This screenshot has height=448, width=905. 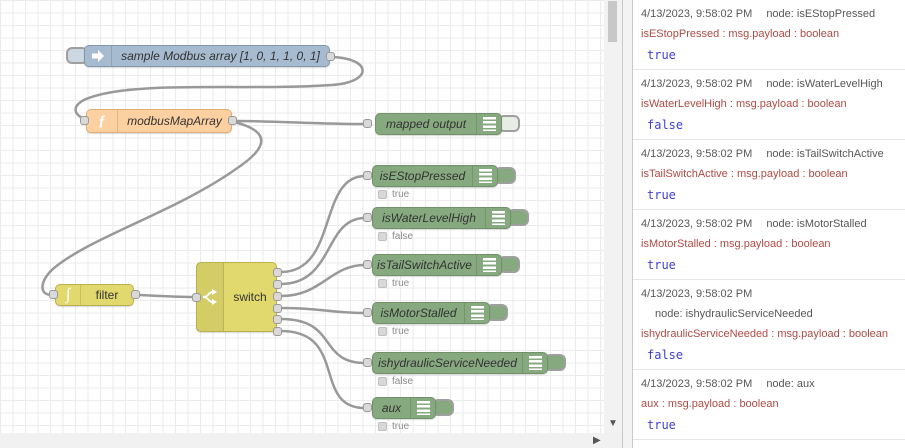 I want to click on scroll-down-arrow-icon: ▼, so click(x=613, y=424).